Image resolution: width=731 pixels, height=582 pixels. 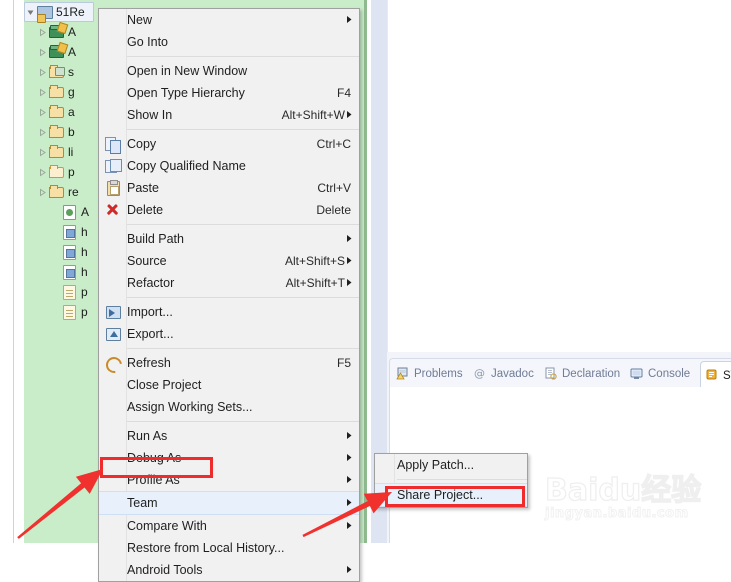 What do you see at coordinates (156, 467) in the screenshot?
I see `team-highlight-box` at bounding box center [156, 467].